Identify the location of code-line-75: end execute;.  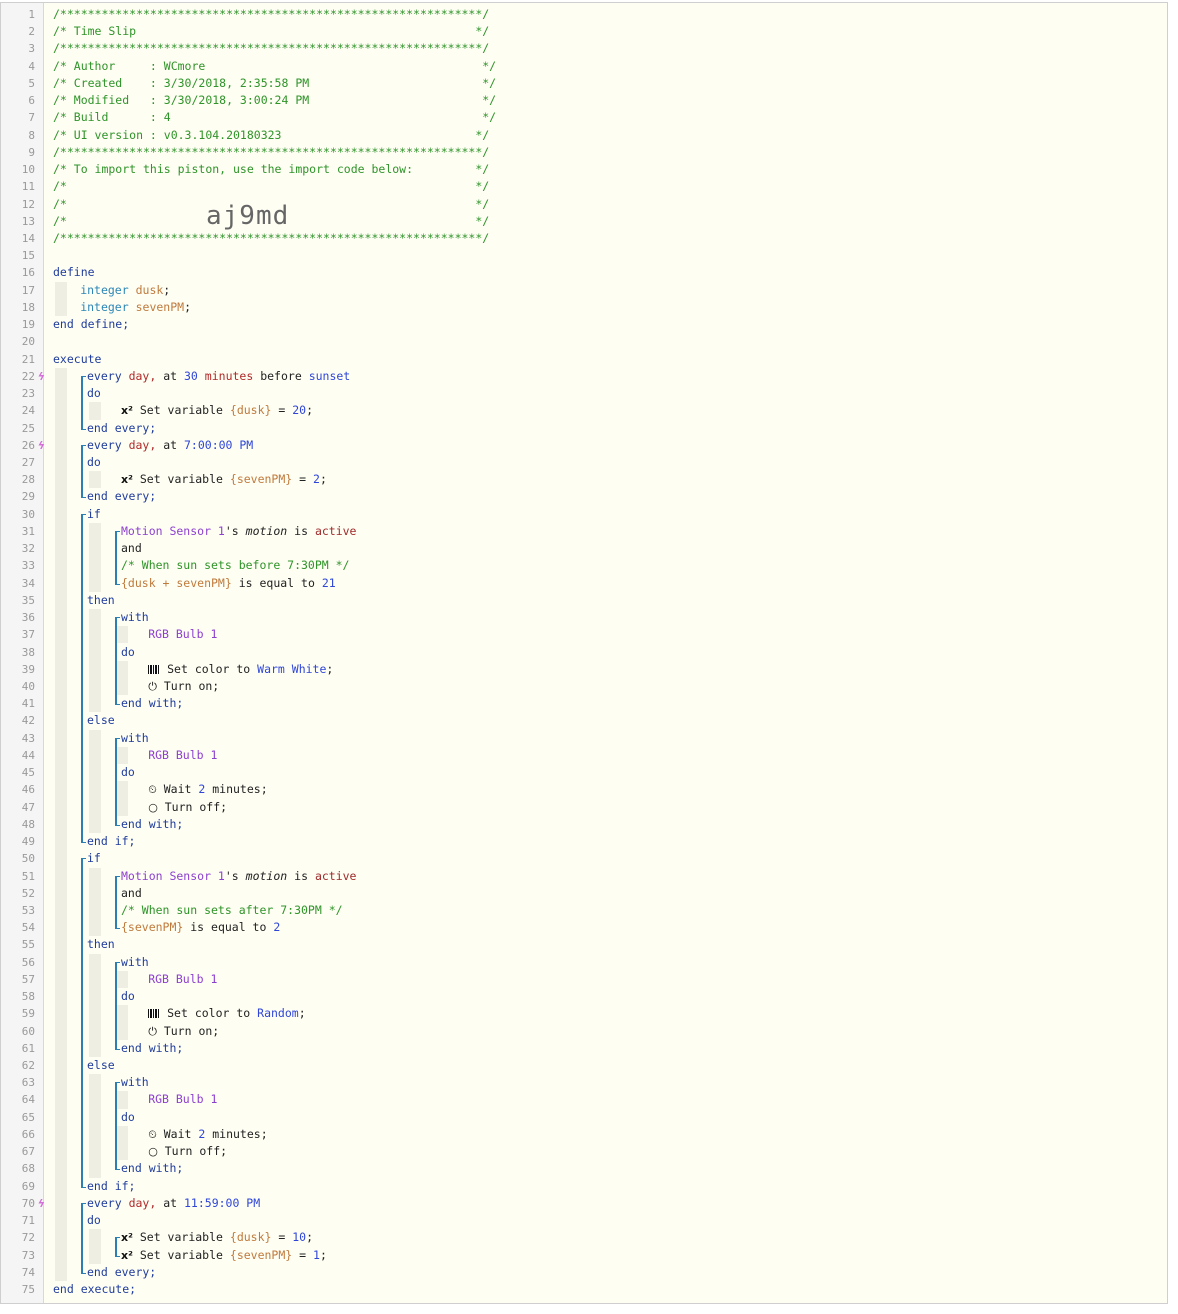
(94, 1289).